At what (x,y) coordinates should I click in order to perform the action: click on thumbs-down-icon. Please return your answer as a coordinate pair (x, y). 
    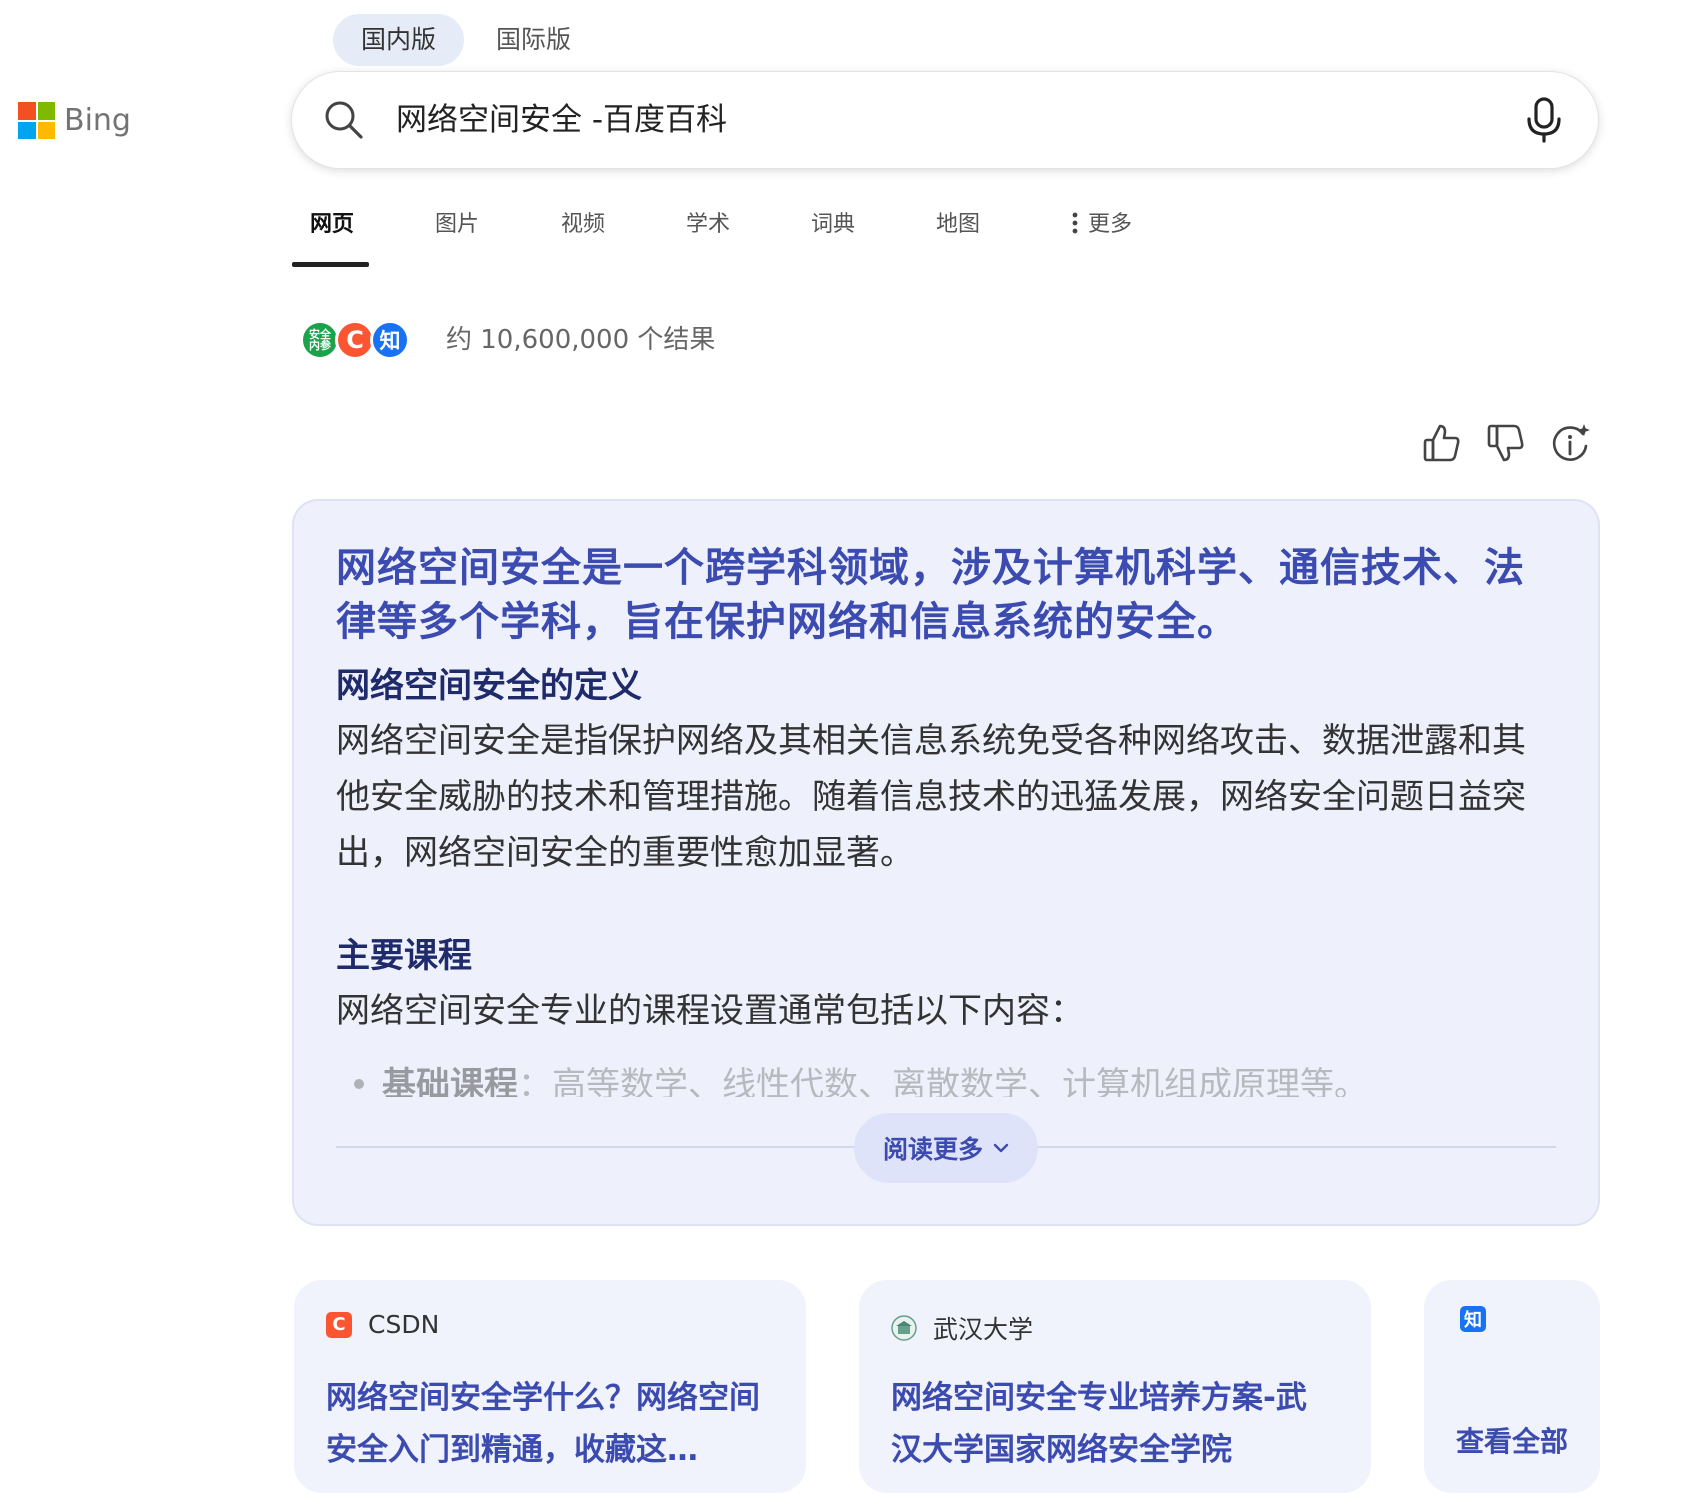
    Looking at the image, I should click on (1506, 443).